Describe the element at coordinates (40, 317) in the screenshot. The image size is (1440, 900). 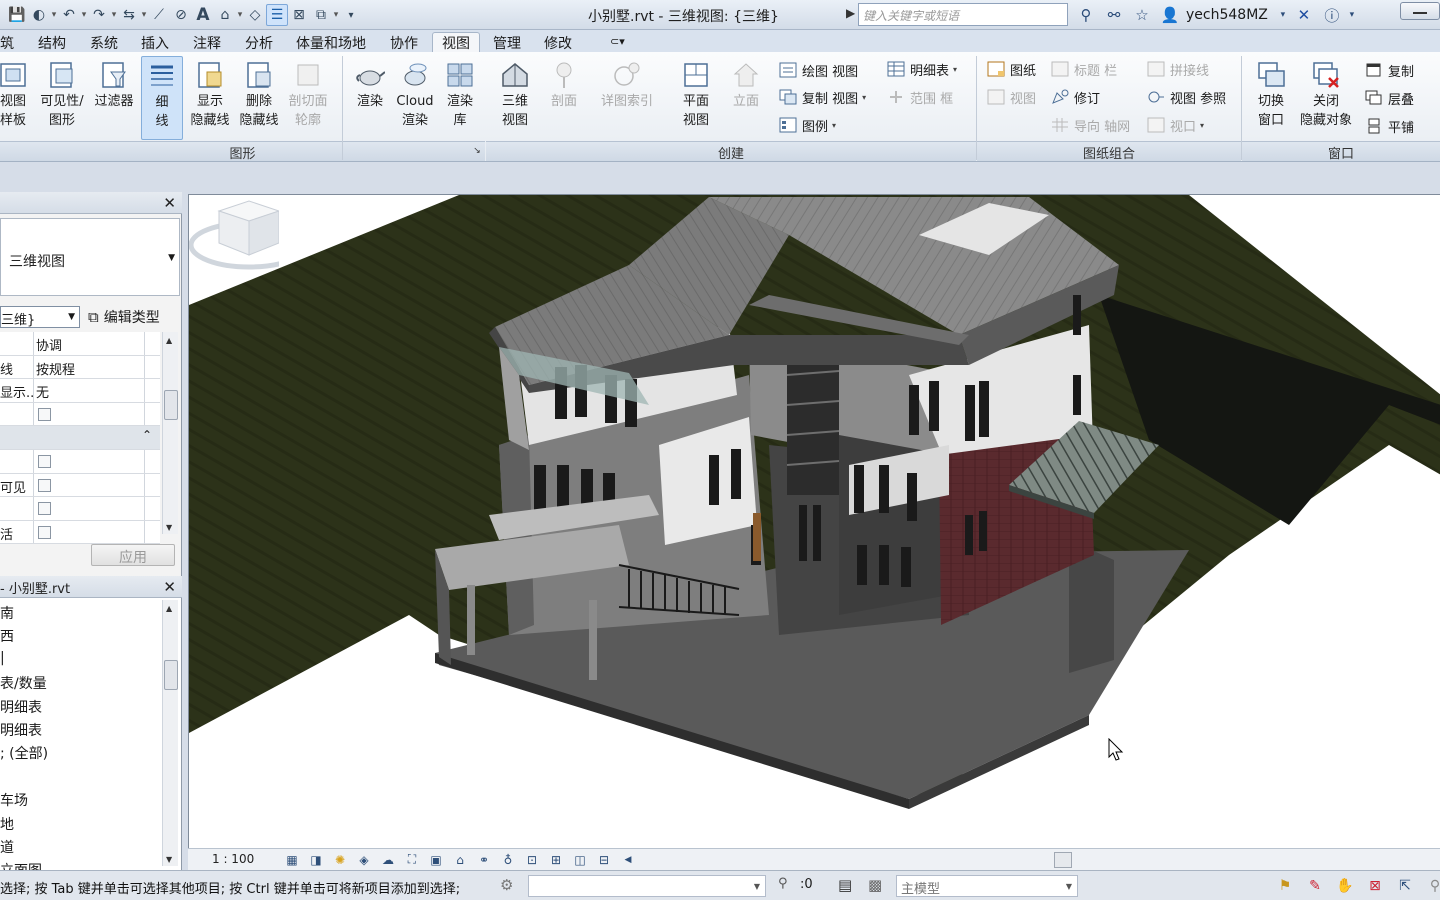
I see `instance-dropdown: 三维} ▼` at that location.